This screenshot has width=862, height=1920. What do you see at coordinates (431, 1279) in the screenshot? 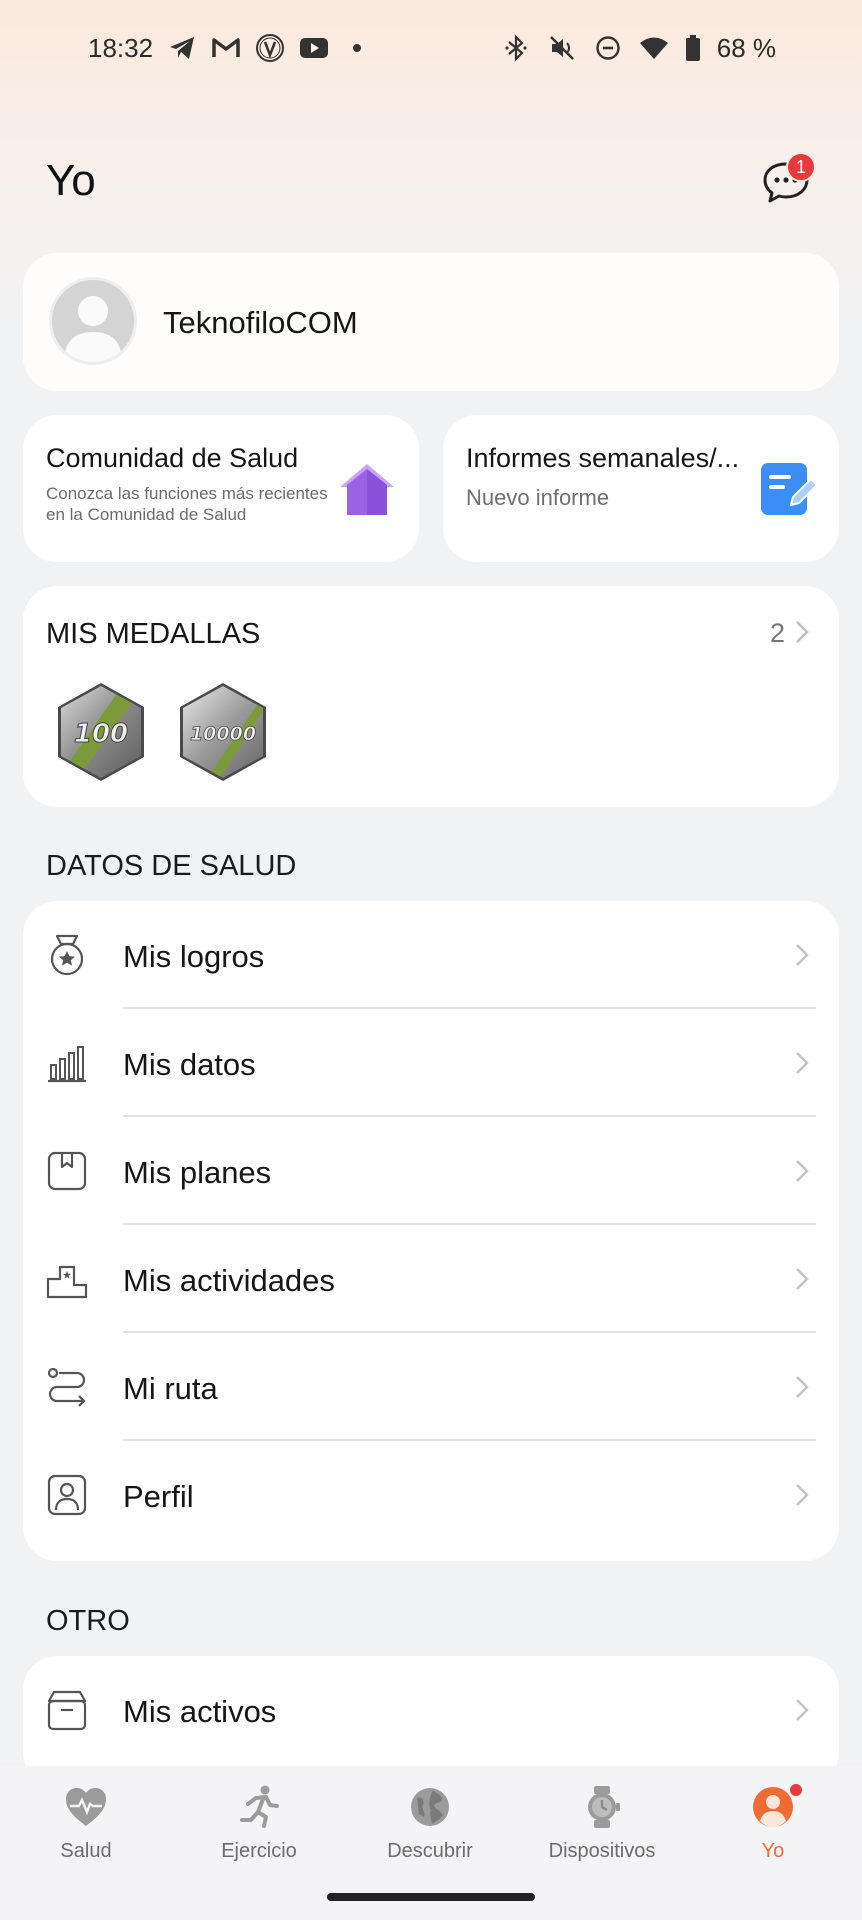
I see `list-item-activities: Mis actividades` at bounding box center [431, 1279].